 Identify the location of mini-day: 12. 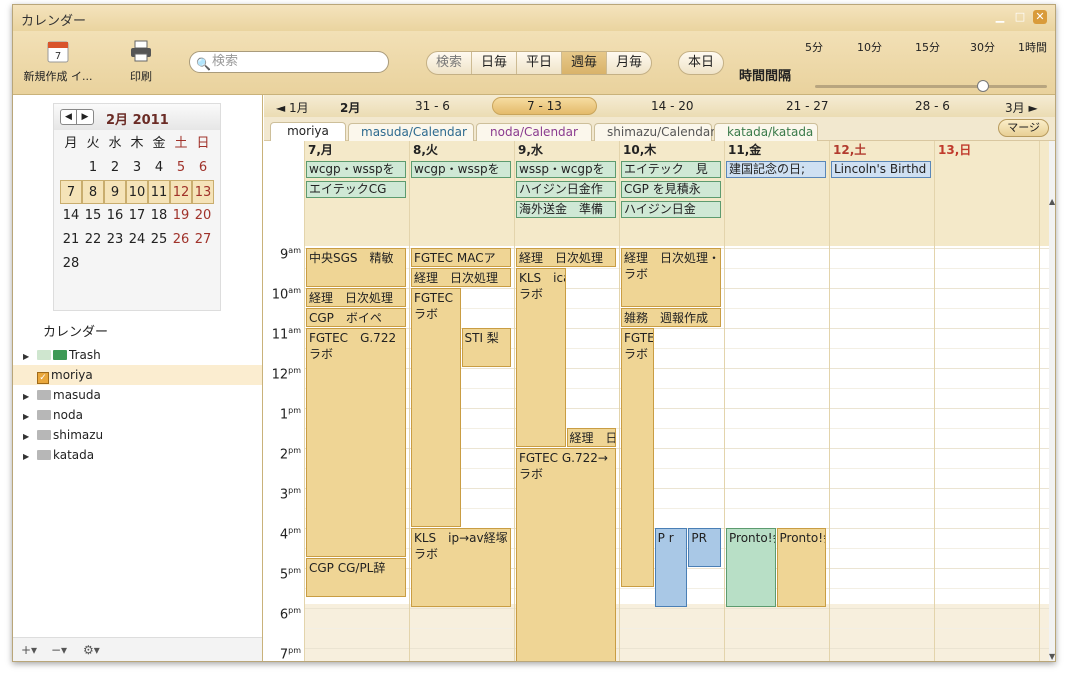
(181, 192).